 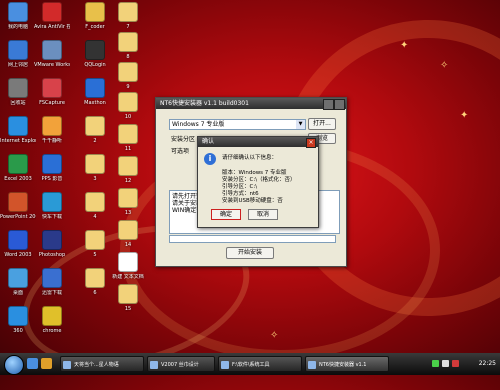 I want to click on desktop-icon-label: Internet Explorer, so click(x=18, y=141).